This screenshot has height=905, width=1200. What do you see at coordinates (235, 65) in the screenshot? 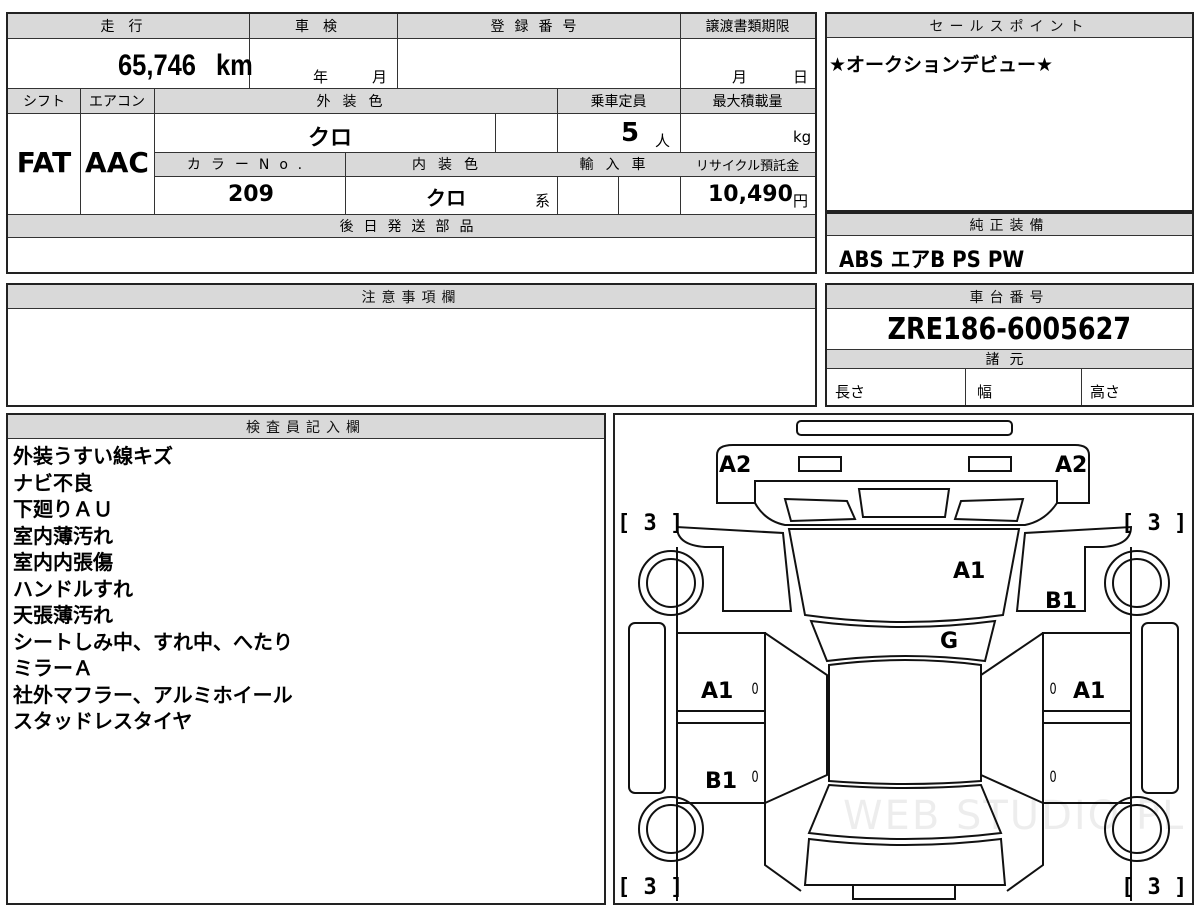
I see `mileage-unit: km` at bounding box center [235, 65].